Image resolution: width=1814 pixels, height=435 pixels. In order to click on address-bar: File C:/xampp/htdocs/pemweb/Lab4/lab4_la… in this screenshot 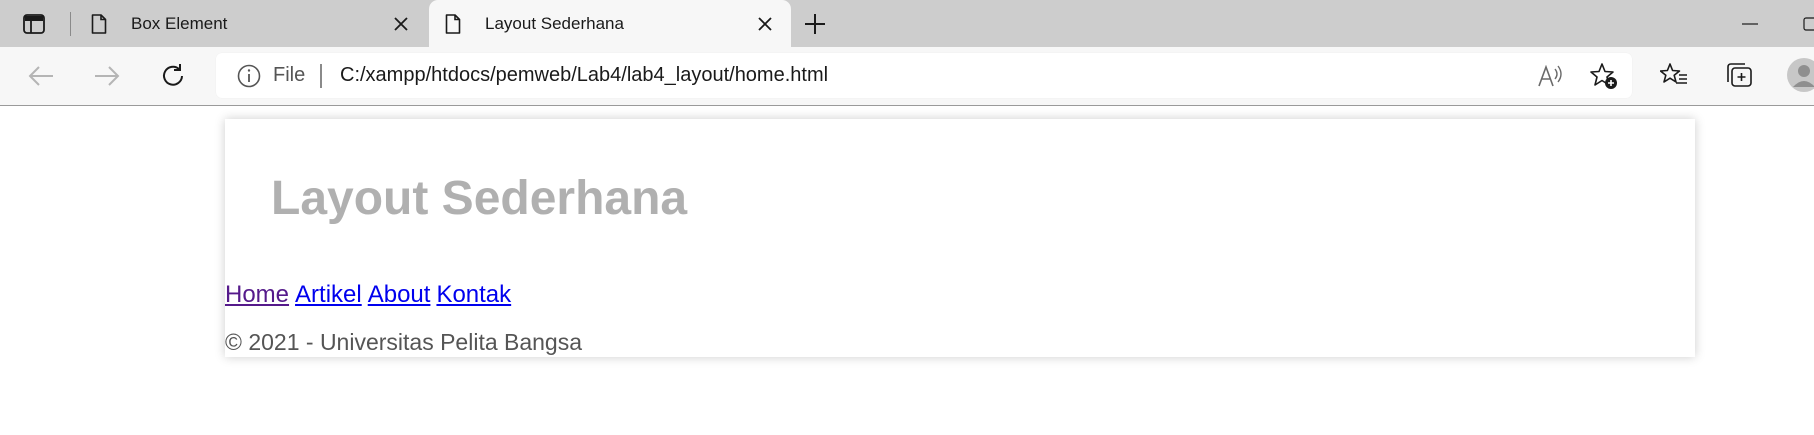, I will do `click(924, 75)`.